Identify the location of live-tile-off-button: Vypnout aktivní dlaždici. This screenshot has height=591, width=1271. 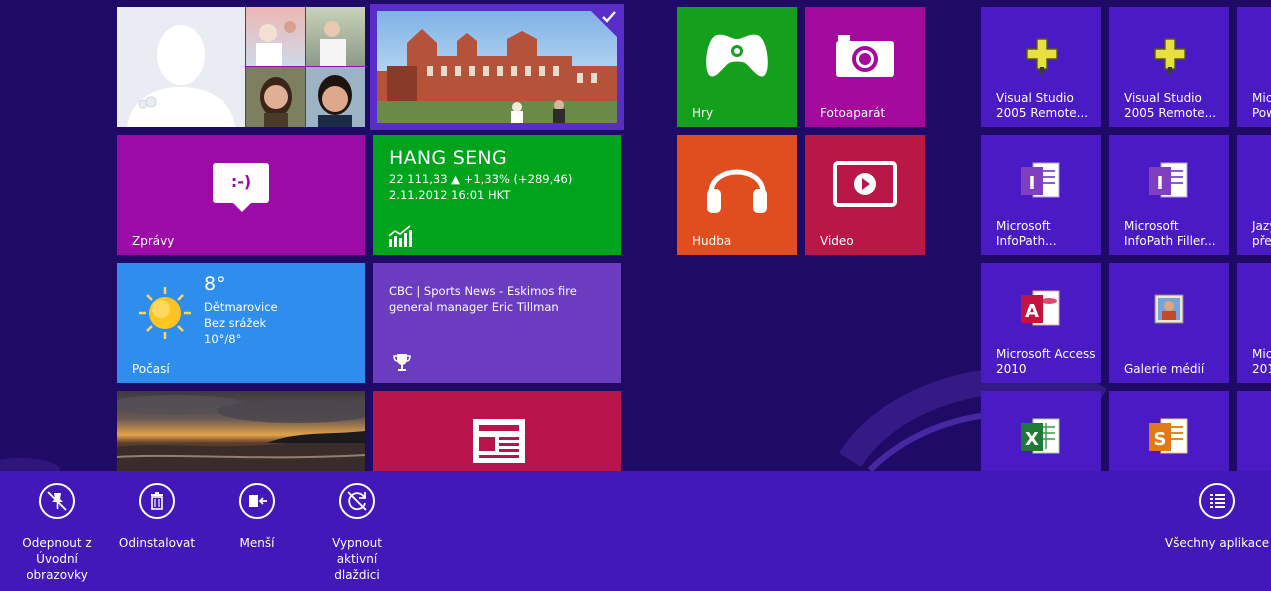
(357, 533).